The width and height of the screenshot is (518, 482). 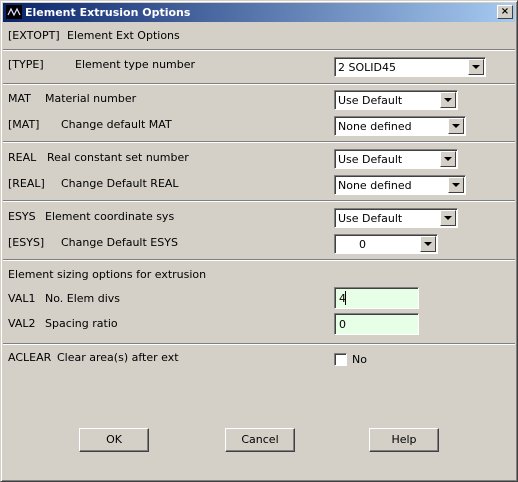 What do you see at coordinates (26, 183) in the screenshot?
I see `real-default-code: [REAL]` at bounding box center [26, 183].